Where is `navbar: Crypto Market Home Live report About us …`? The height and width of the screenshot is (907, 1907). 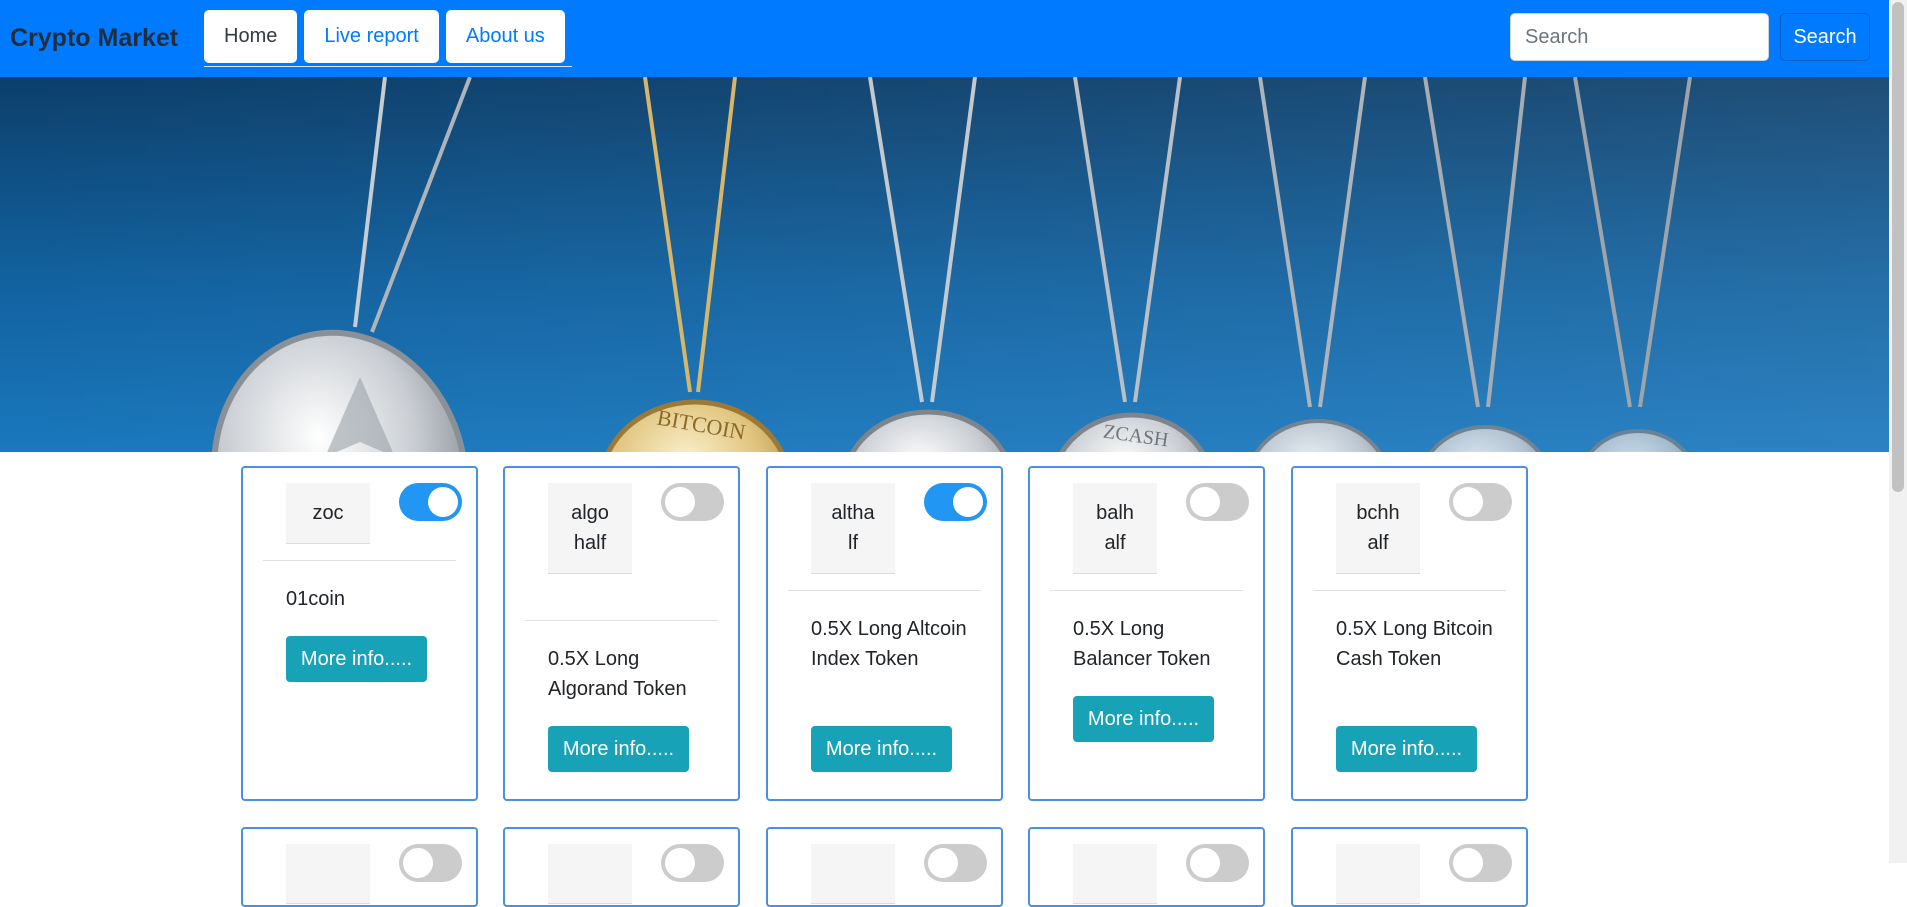
navbar: Crypto Market Home Live report About us … is located at coordinates (944, 38).